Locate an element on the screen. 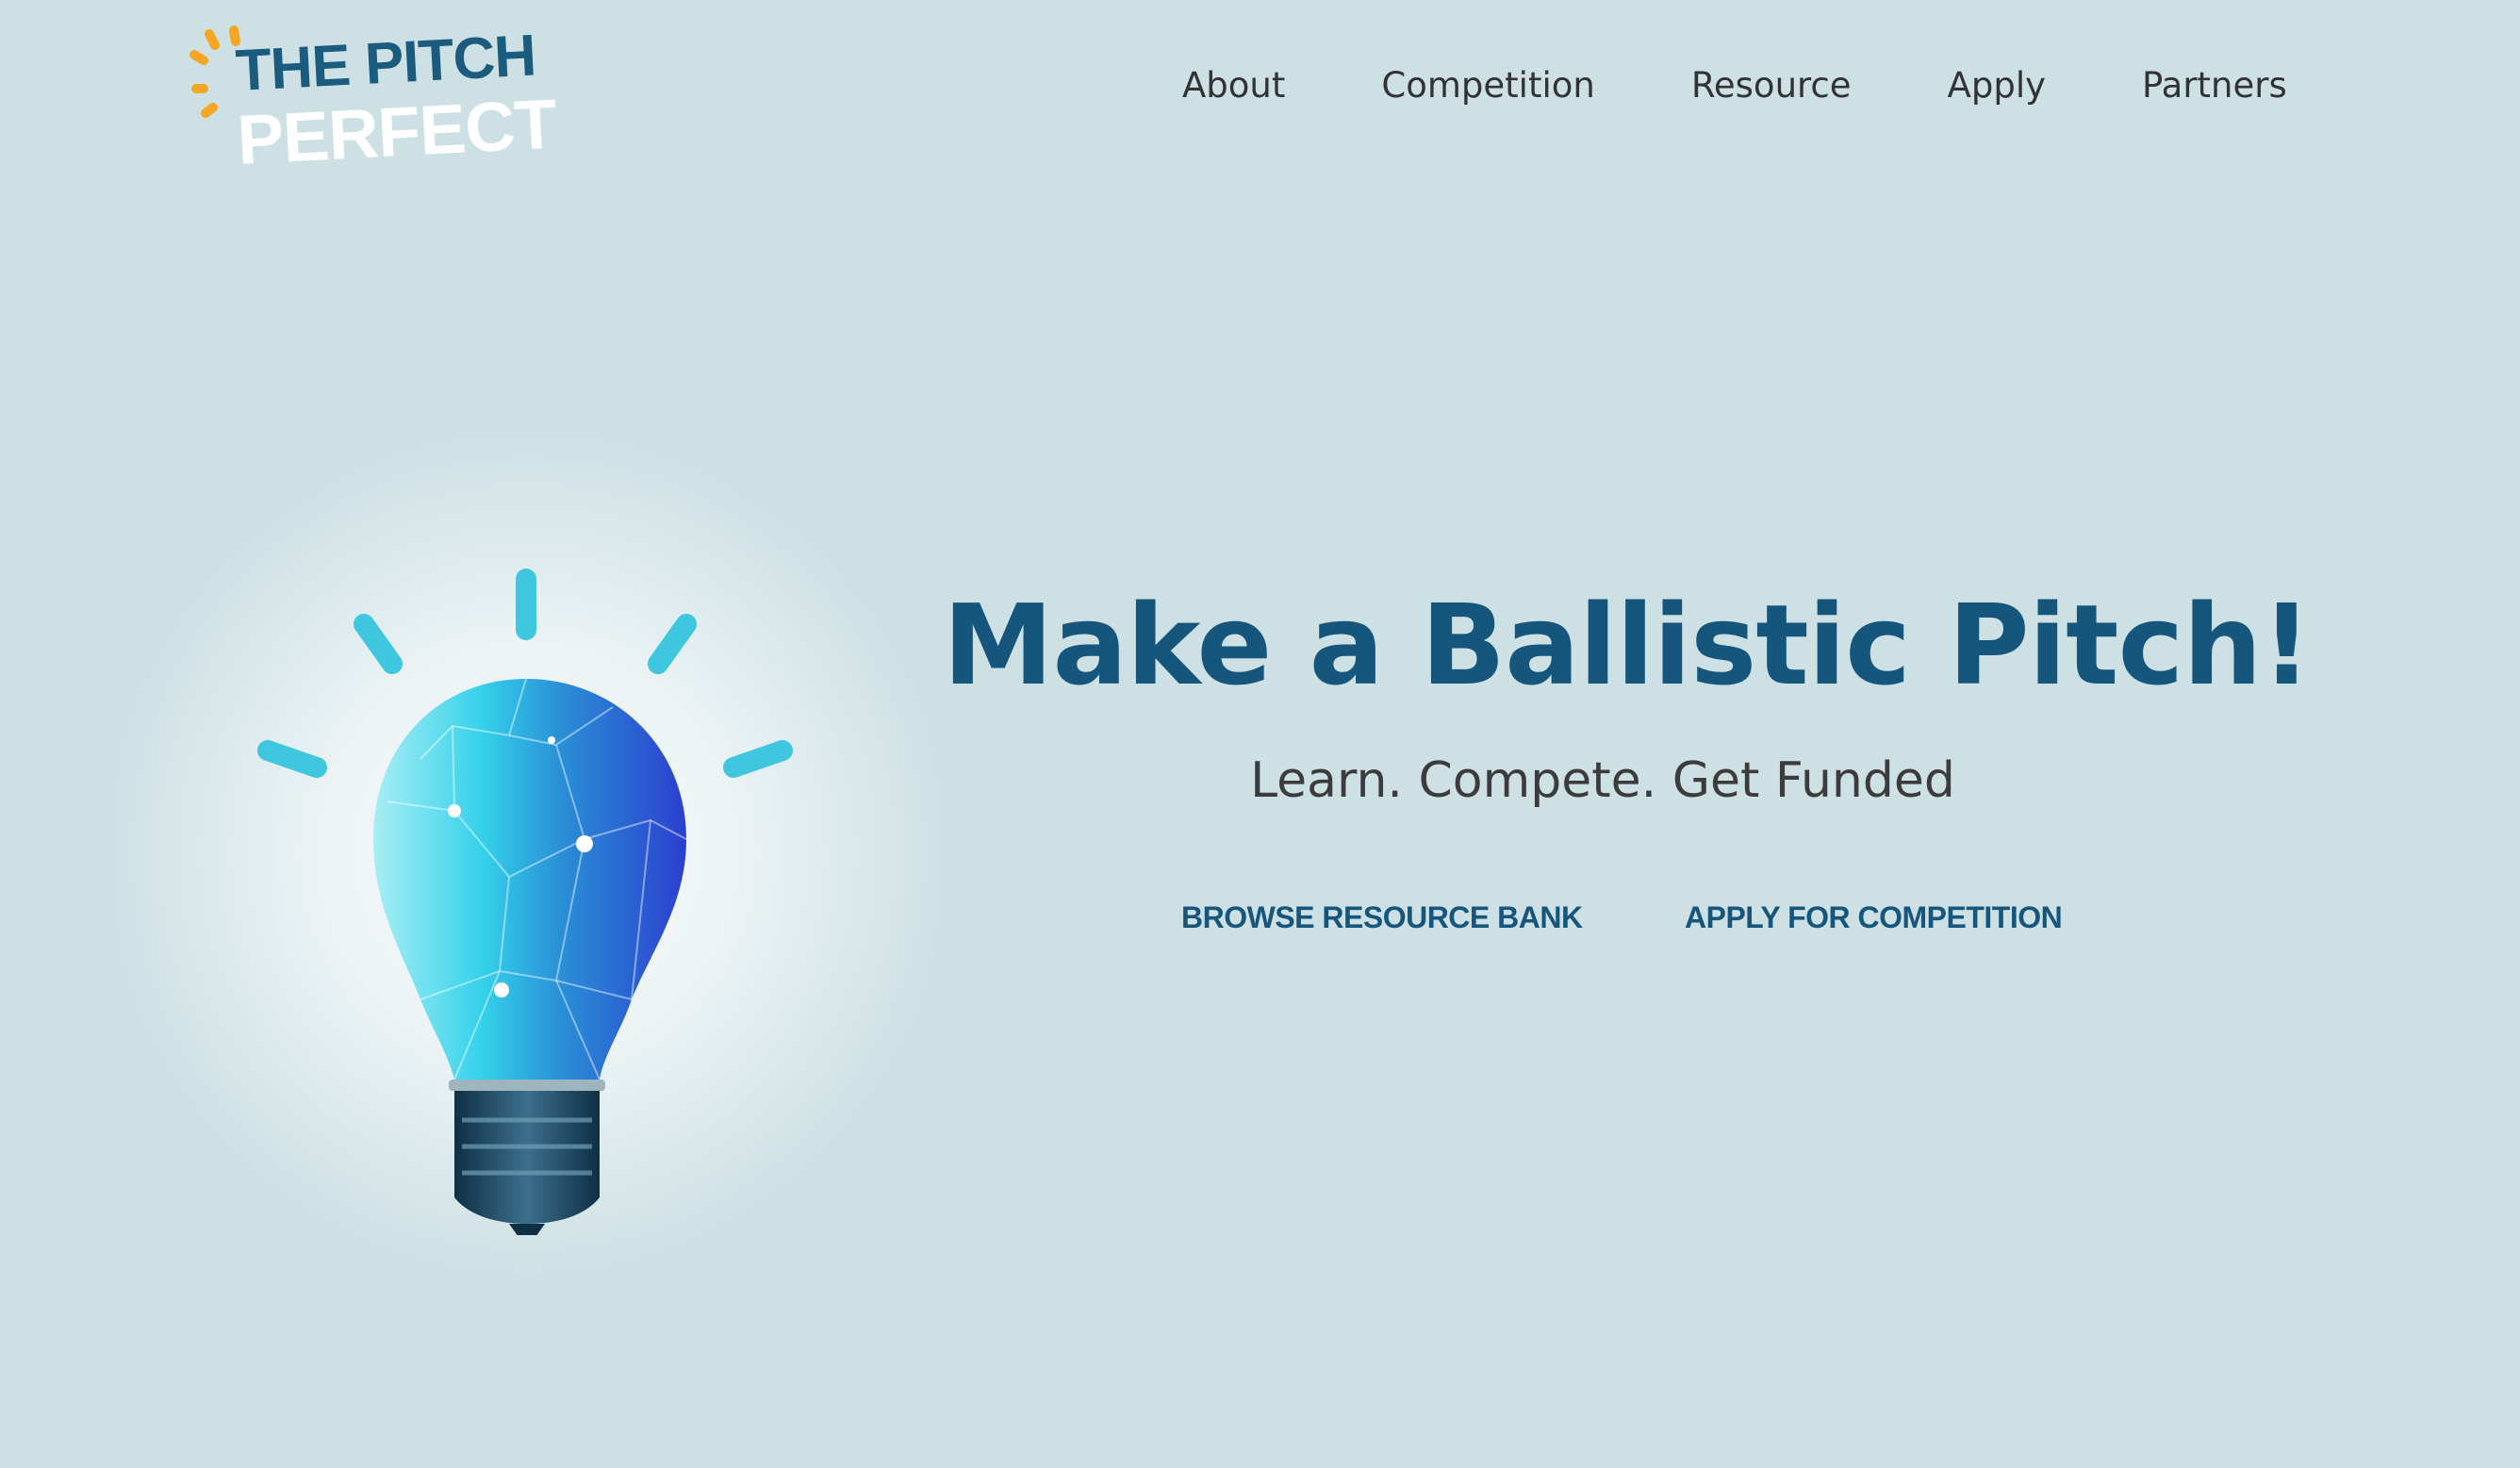 The width and height of the screenshot is (2520, 1468). nav-partners: Partners is located at coordinates (2214, 85).